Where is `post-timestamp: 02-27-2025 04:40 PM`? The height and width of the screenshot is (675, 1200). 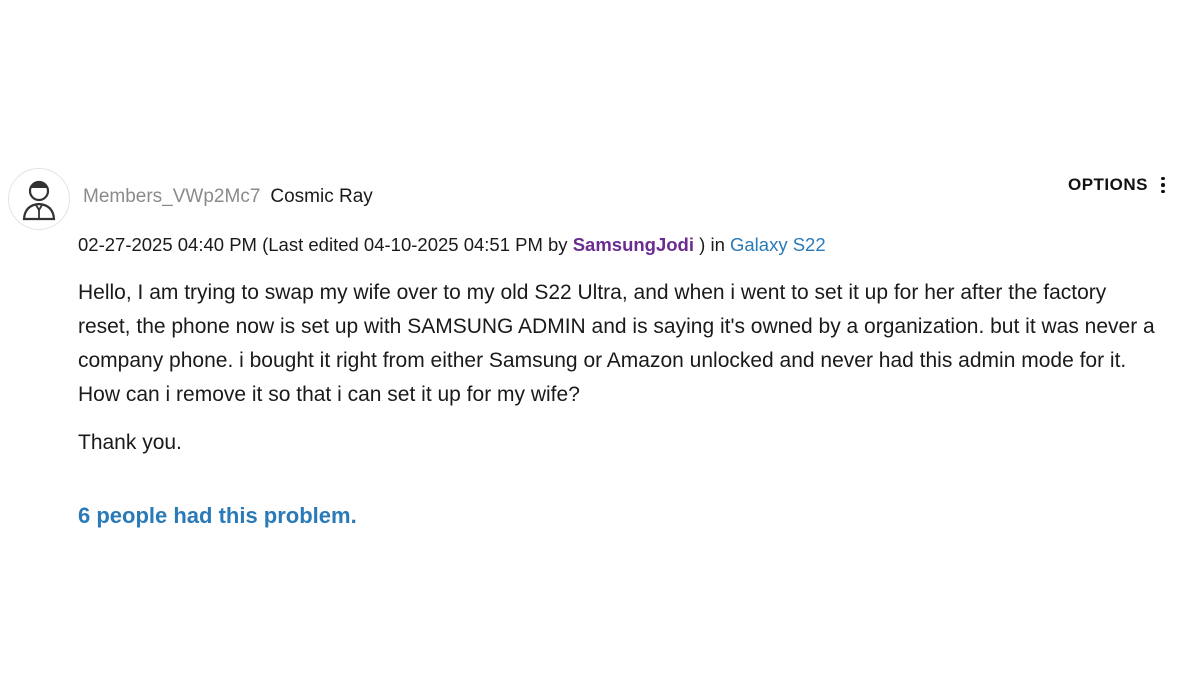 post-timestamp: 02-27-2025 04:40 PM is located at coordinates (167, 244).